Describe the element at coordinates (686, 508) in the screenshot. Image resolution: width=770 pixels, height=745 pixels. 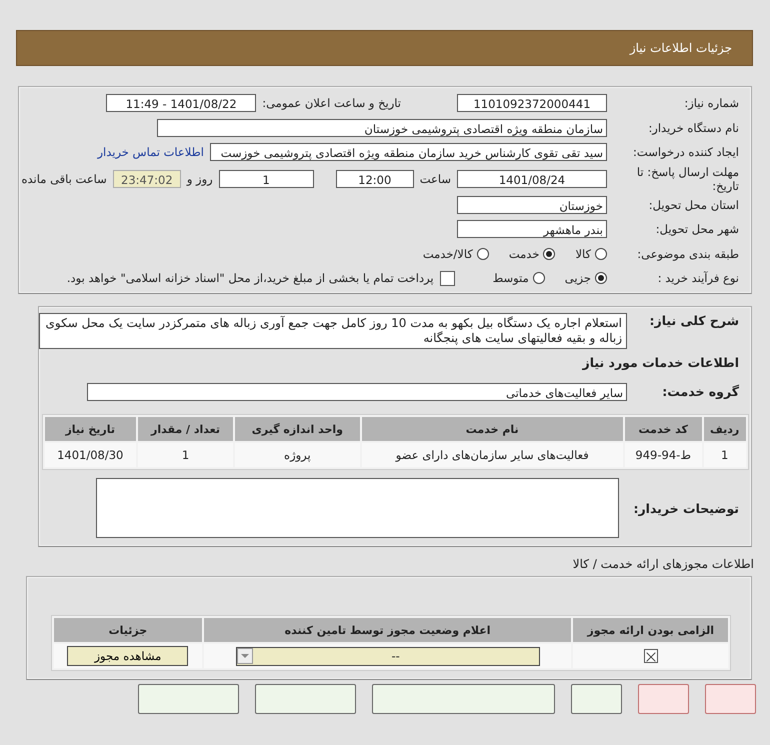
I see `field-label: توضیحات خریدار:` at that location.